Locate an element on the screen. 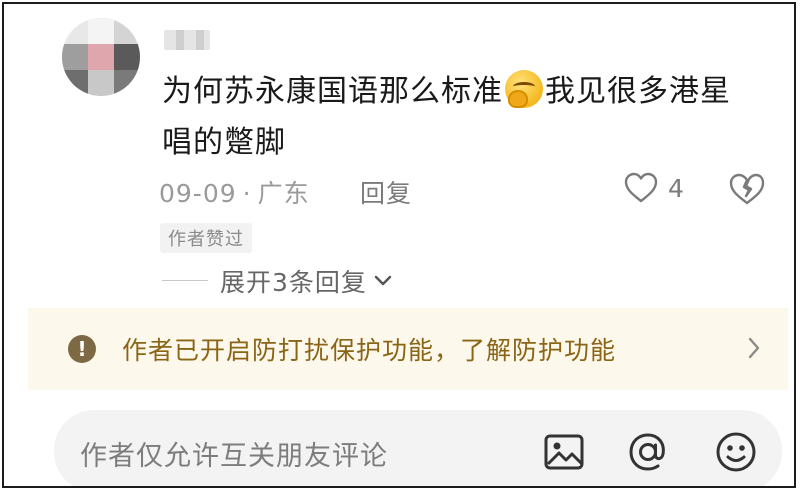 This screenshot has width=800, height=492. comment-text-part2: 我见很多港星 is located at coordinates (638, 91).